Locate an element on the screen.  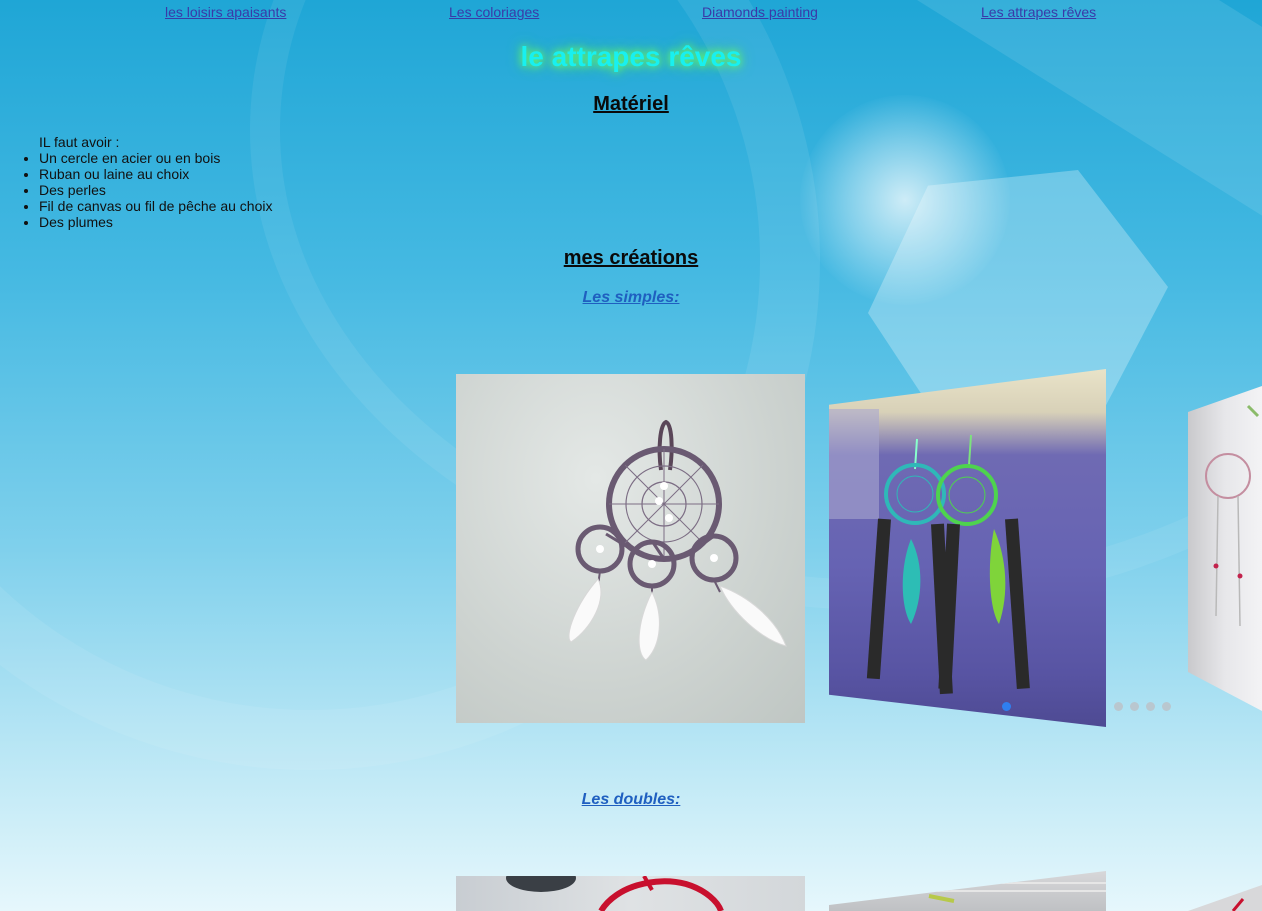
creations-heading: mes créations is located at coordinates (631, 258).